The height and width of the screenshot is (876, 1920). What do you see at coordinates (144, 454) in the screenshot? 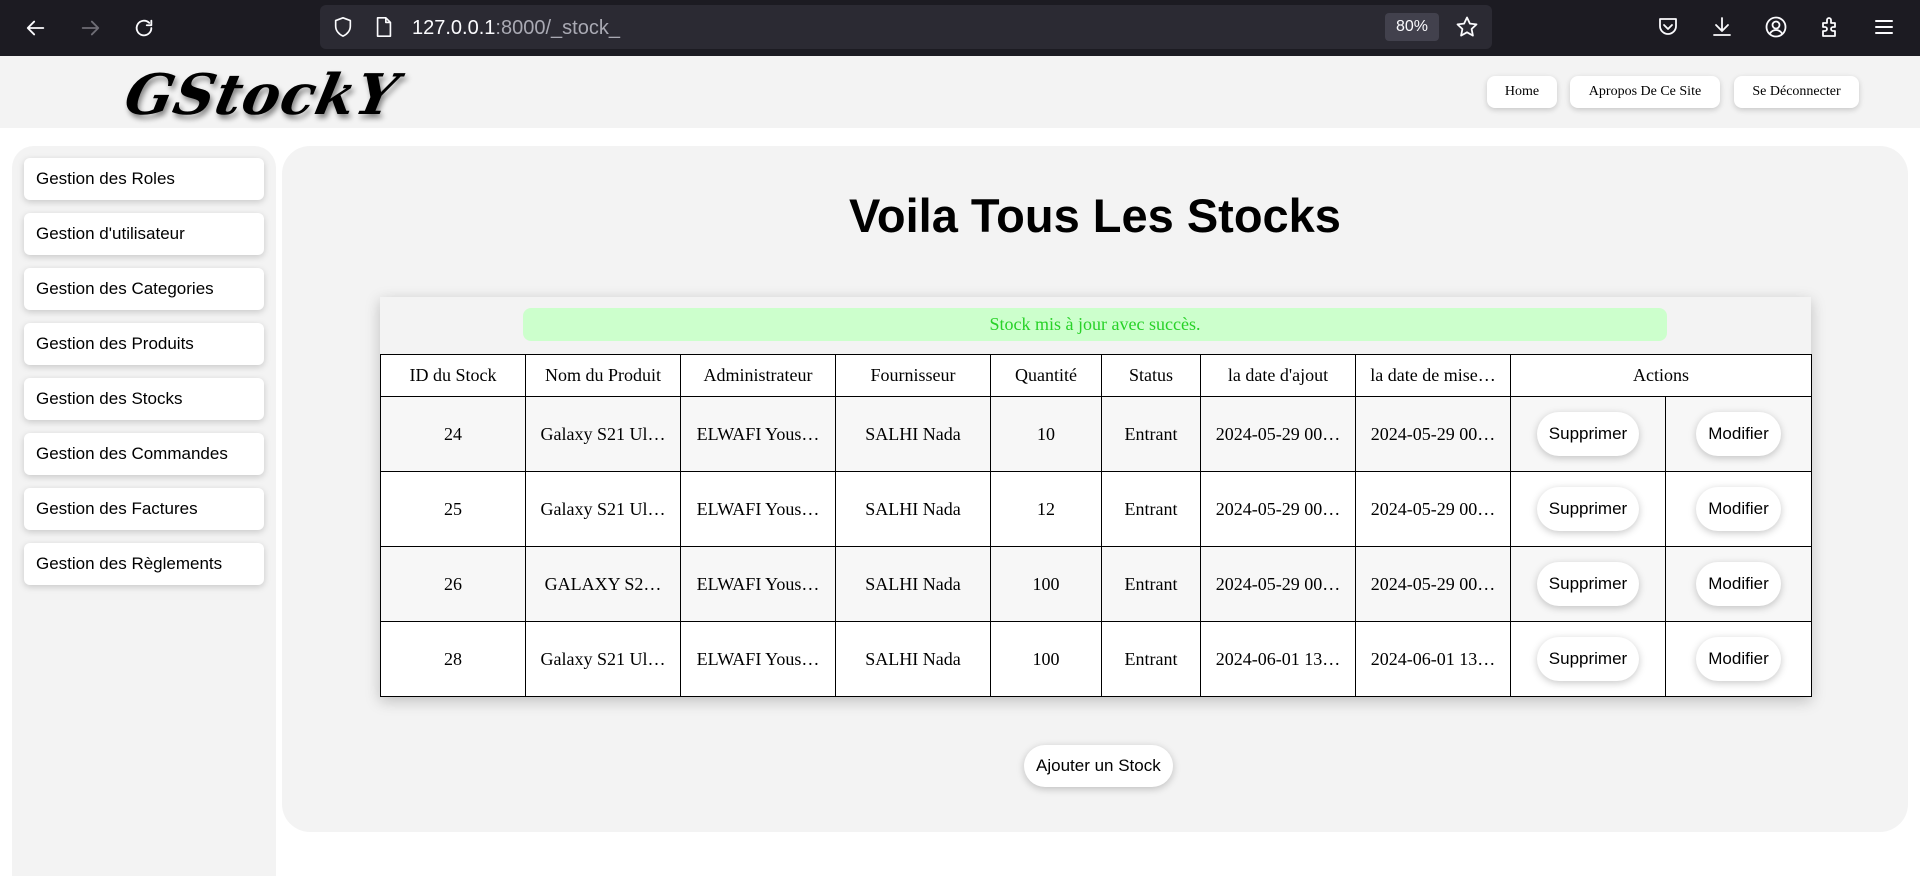
I see `sidebar-item-orders: Gestion des Commandes` at bounding box center [144, 454].